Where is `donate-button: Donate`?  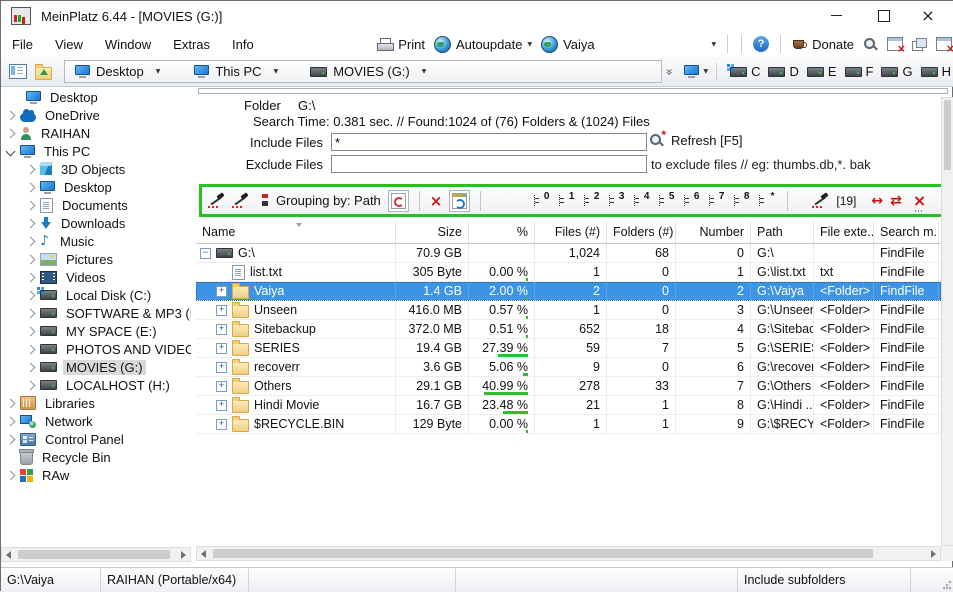 donate-button: Donate is located at coordinates (823, 44).